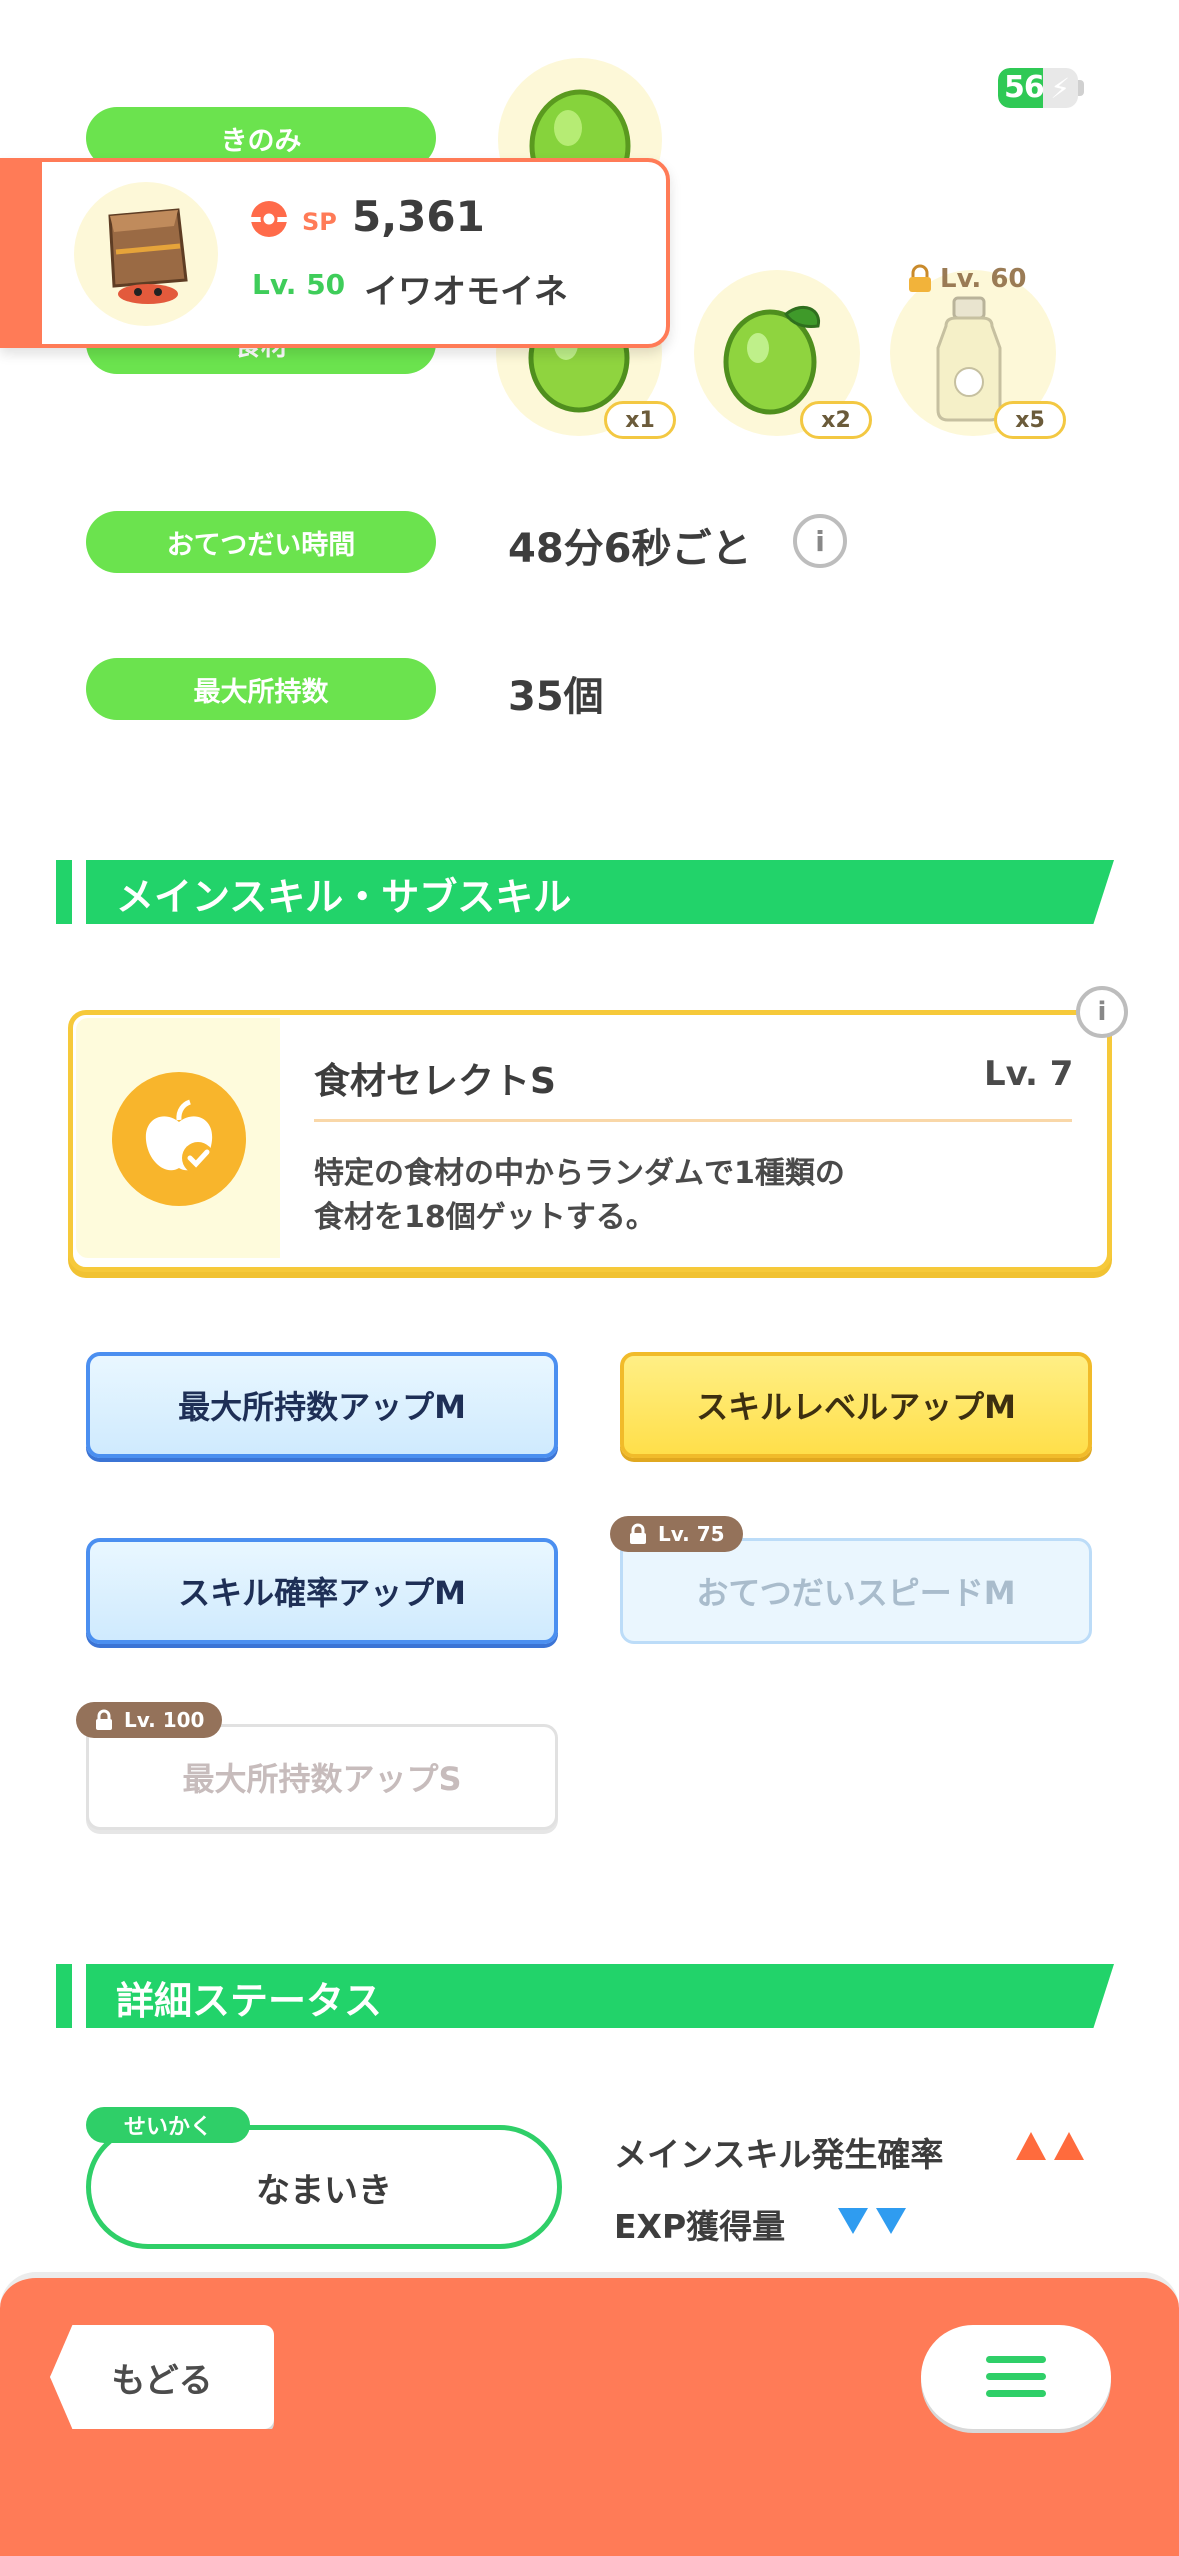 Image resolution: width=1179 pixels, height=2556 pixels. What do you see at coordinates (466, 292) in the screenshot?
I see `pokemon-name: イワオモイネ` at bounding box center [466, 292].